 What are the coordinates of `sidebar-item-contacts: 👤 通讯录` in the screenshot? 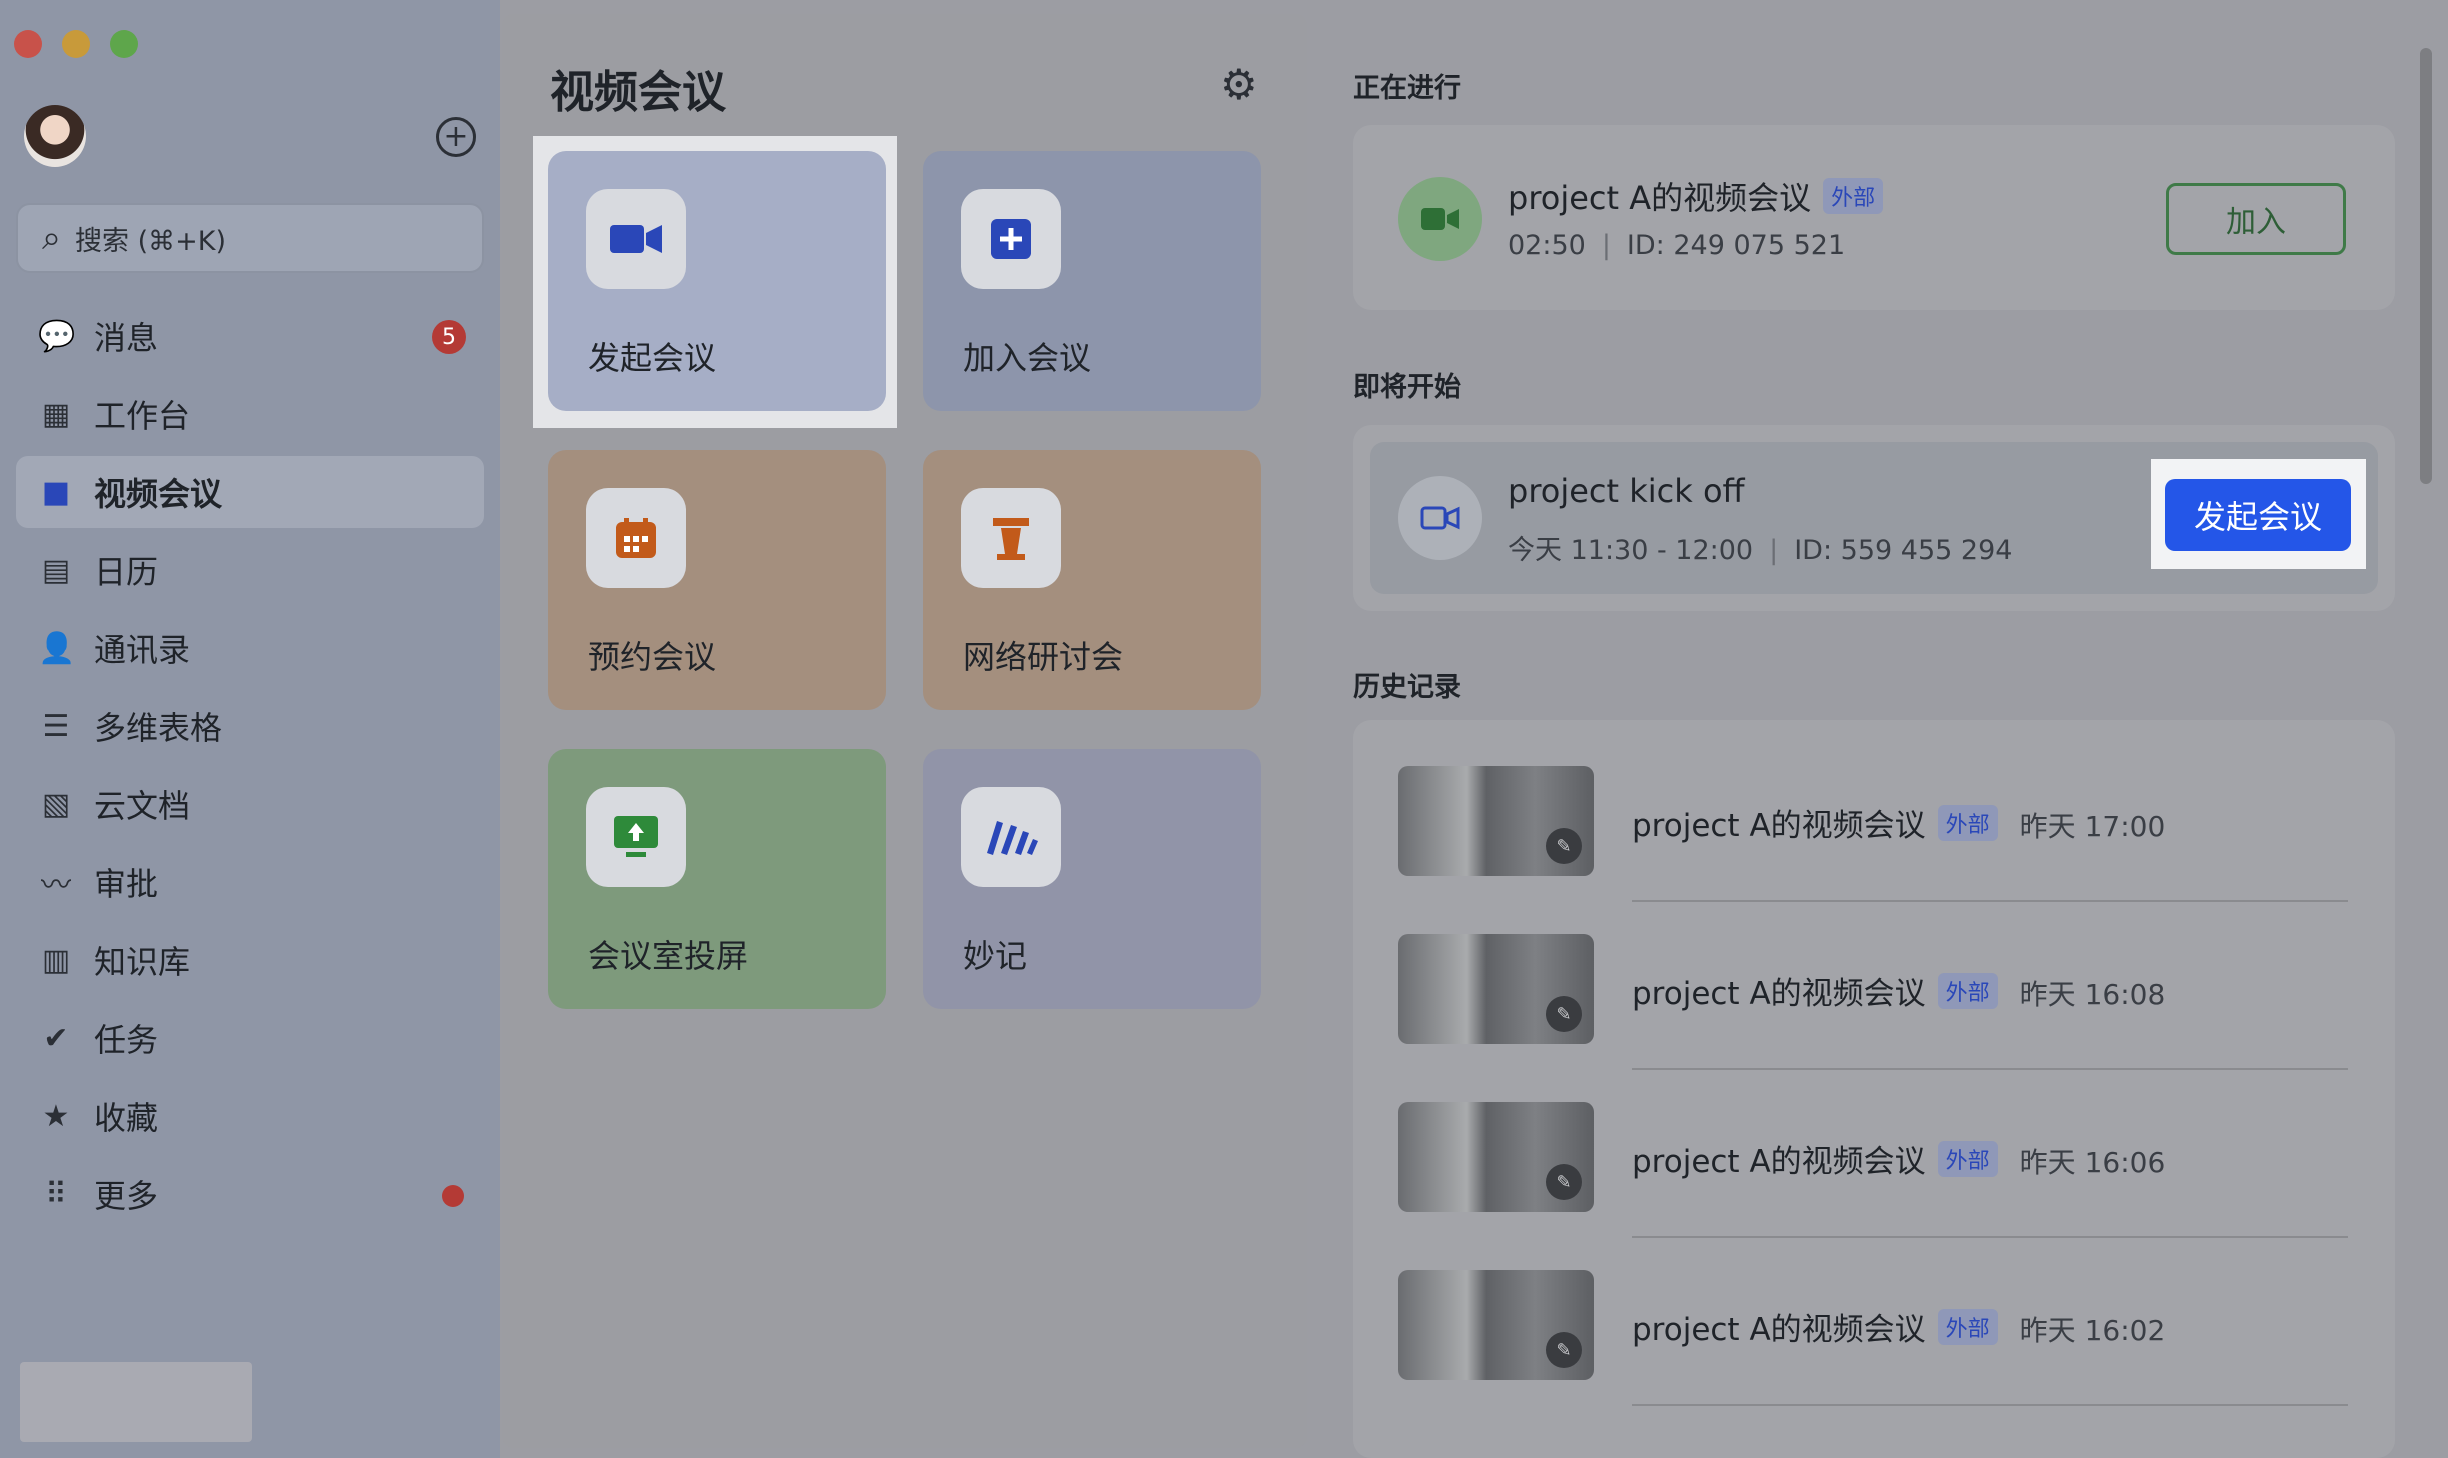 It's located at (250, 648).